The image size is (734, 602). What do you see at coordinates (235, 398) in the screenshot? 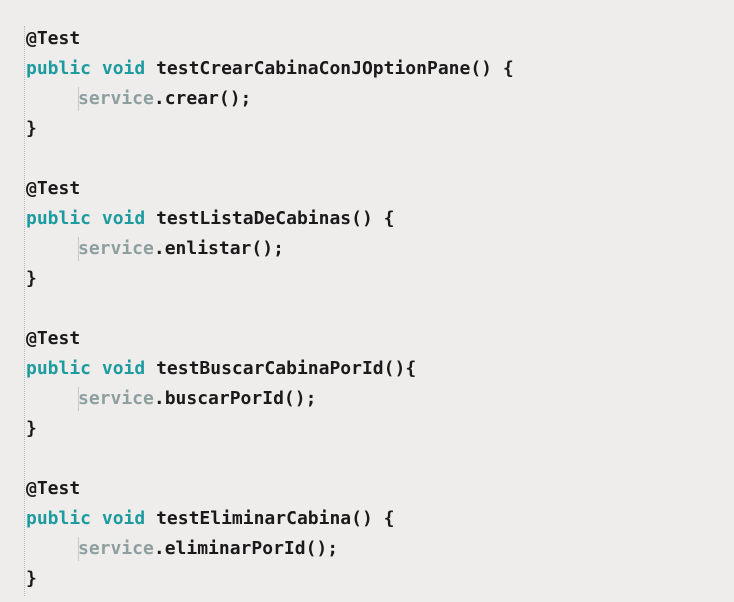
I see `method-call: .buscarPorId();` at bounding box center [235, 398].